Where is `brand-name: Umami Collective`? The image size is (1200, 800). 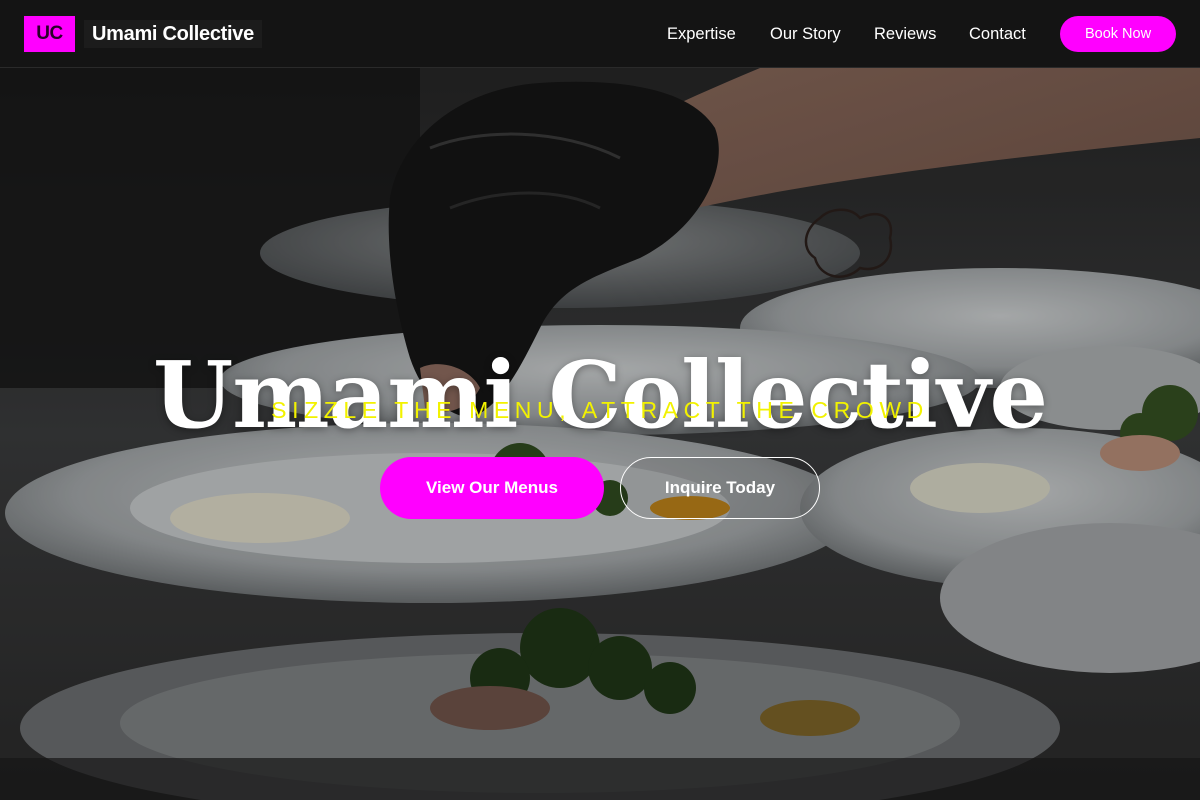
brand-name: Umami Collective is located at coordinates (173, 34).